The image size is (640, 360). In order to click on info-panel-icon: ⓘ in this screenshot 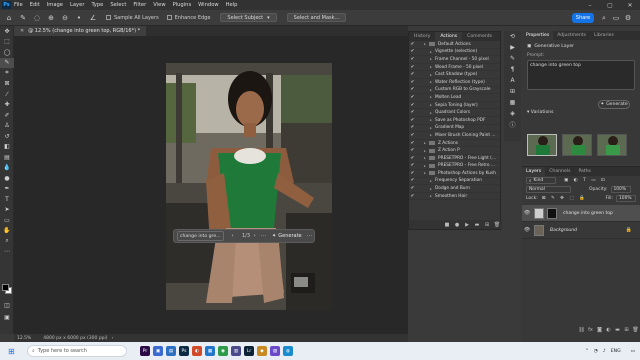, I will do `click(512, 124)`.